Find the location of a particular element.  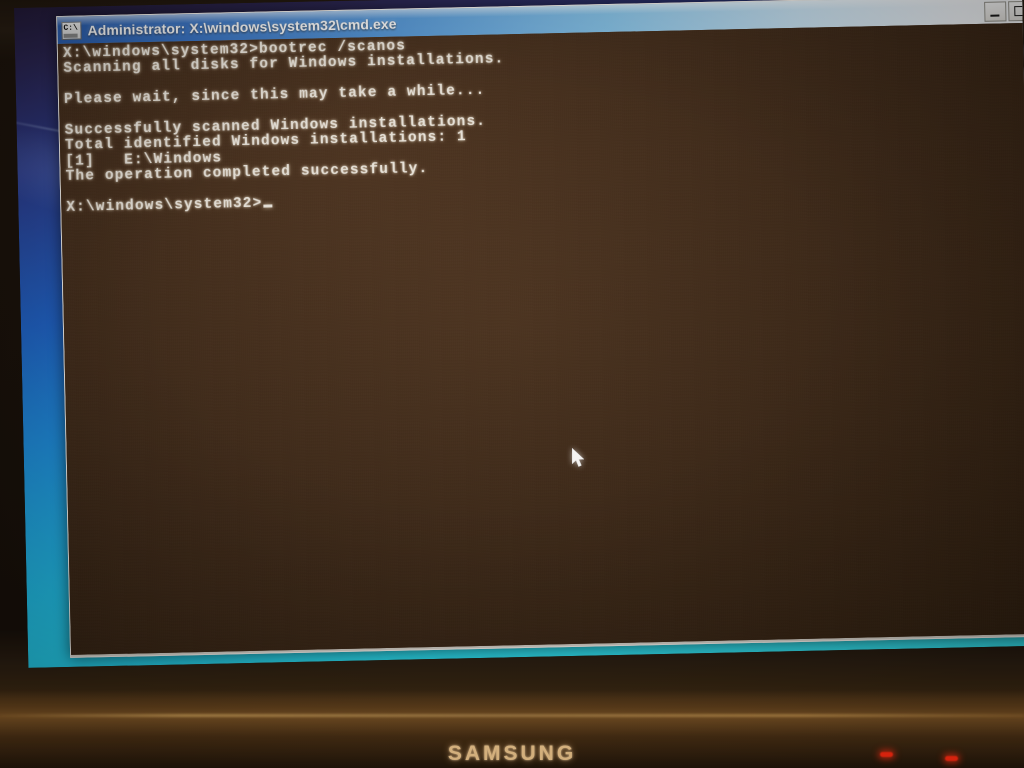

status-led-indicator is located at coordinates (951, 758).